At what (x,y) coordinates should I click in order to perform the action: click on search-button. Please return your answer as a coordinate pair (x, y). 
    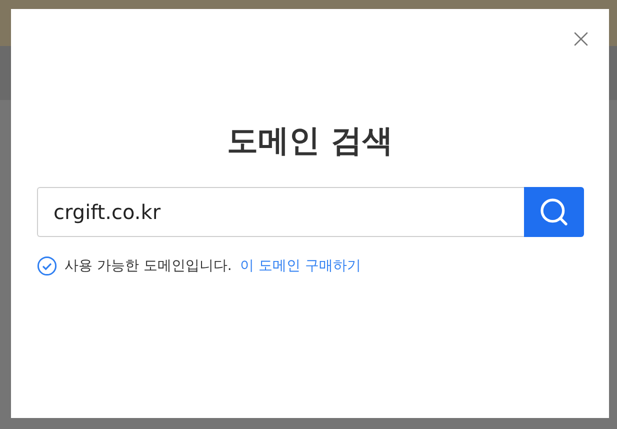
    Looking at the image, I should click on (554, 211).